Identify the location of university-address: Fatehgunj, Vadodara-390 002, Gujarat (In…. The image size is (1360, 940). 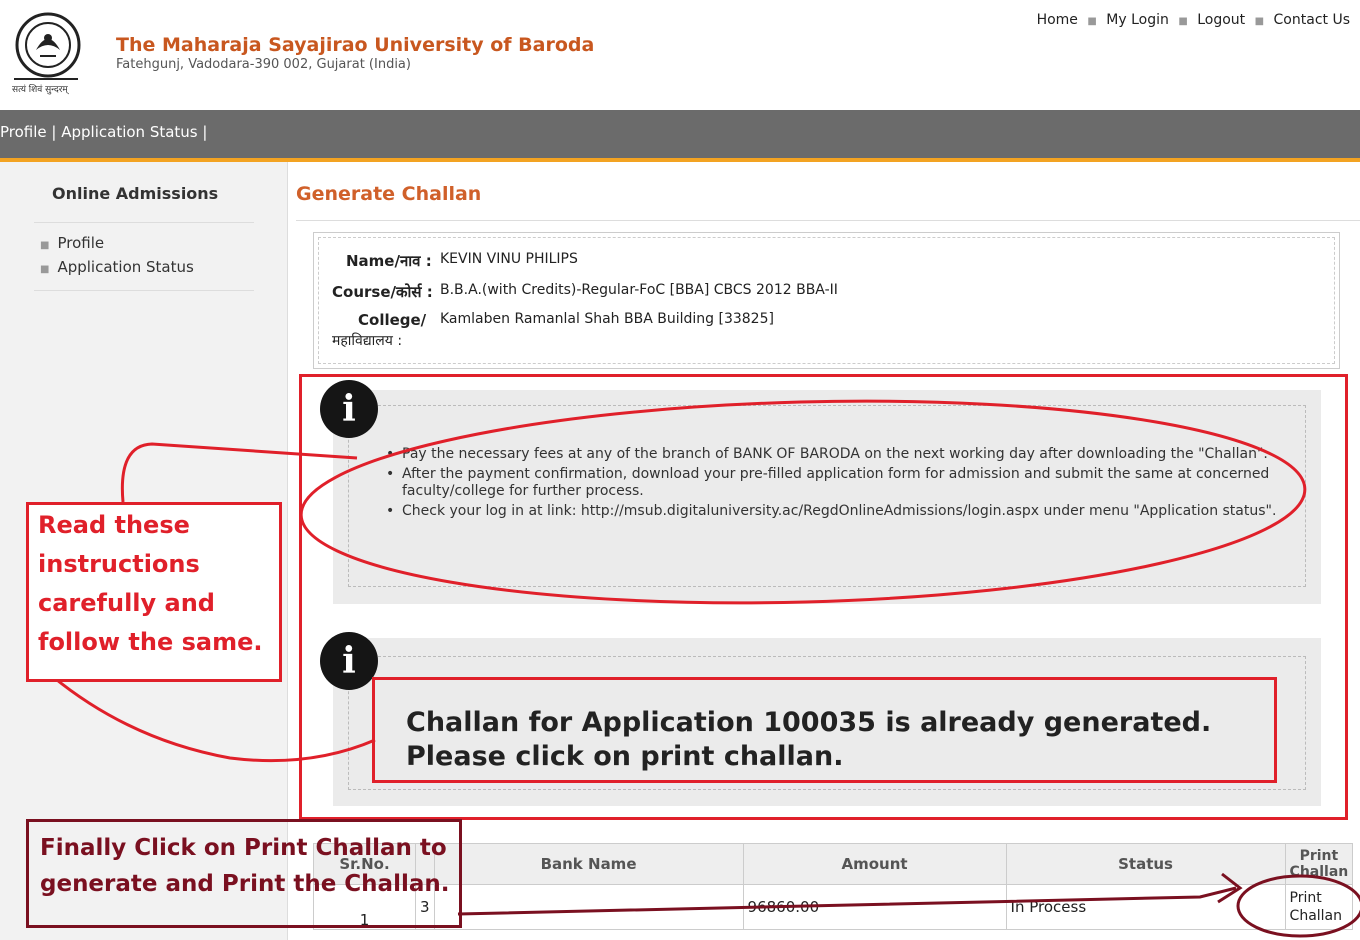
(263, 64).